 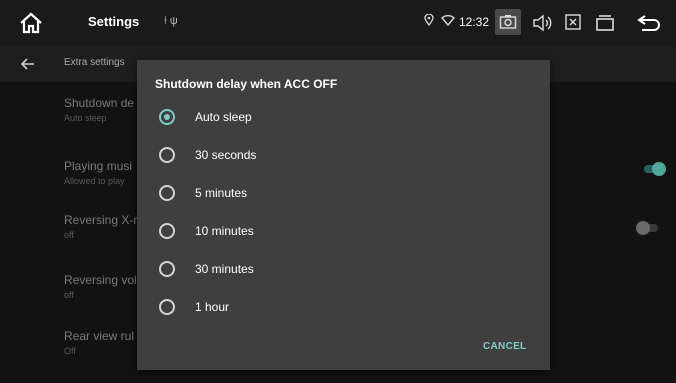 I want to click on app-title: Settings, so click(x=114, y=21).